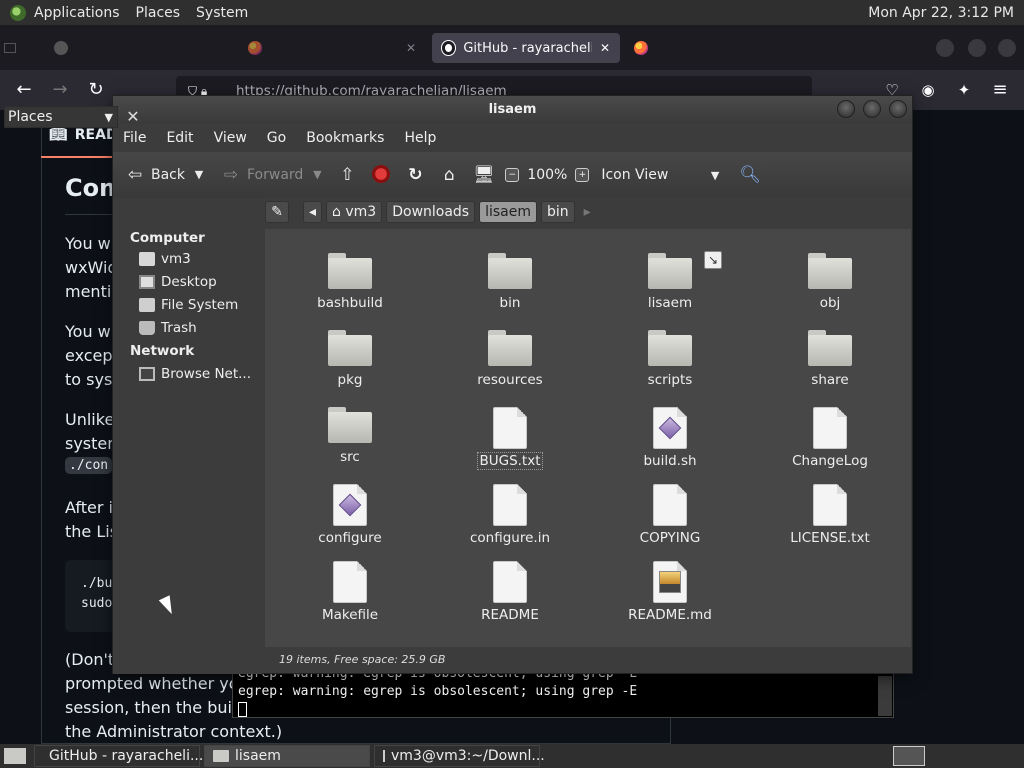  Describe the element at coordinates (350, 359) in the screenshot. I see `file-item: pkg` at that location.